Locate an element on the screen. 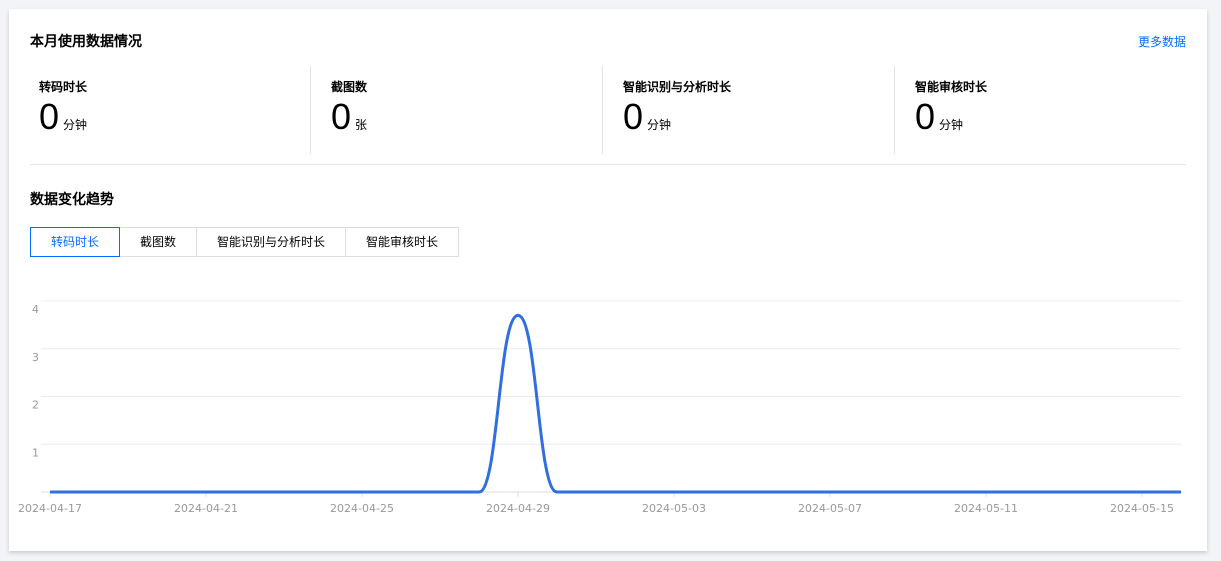  x-tick-label: 2024-04-17 is located at coordinates (50, 508).